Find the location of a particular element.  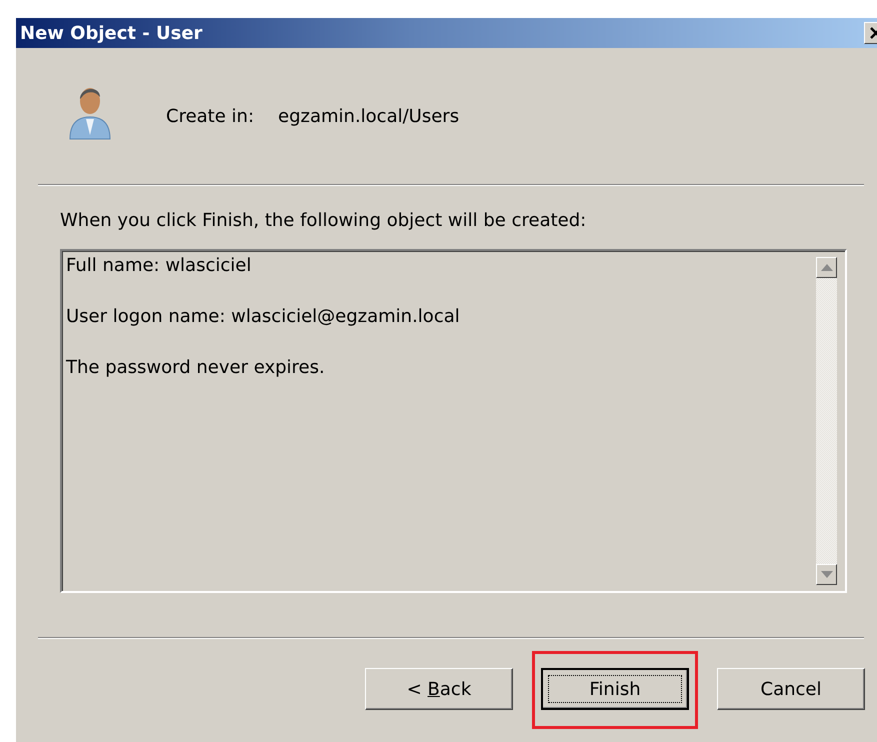

scroll-down-button is located at coordinates (826, 574).